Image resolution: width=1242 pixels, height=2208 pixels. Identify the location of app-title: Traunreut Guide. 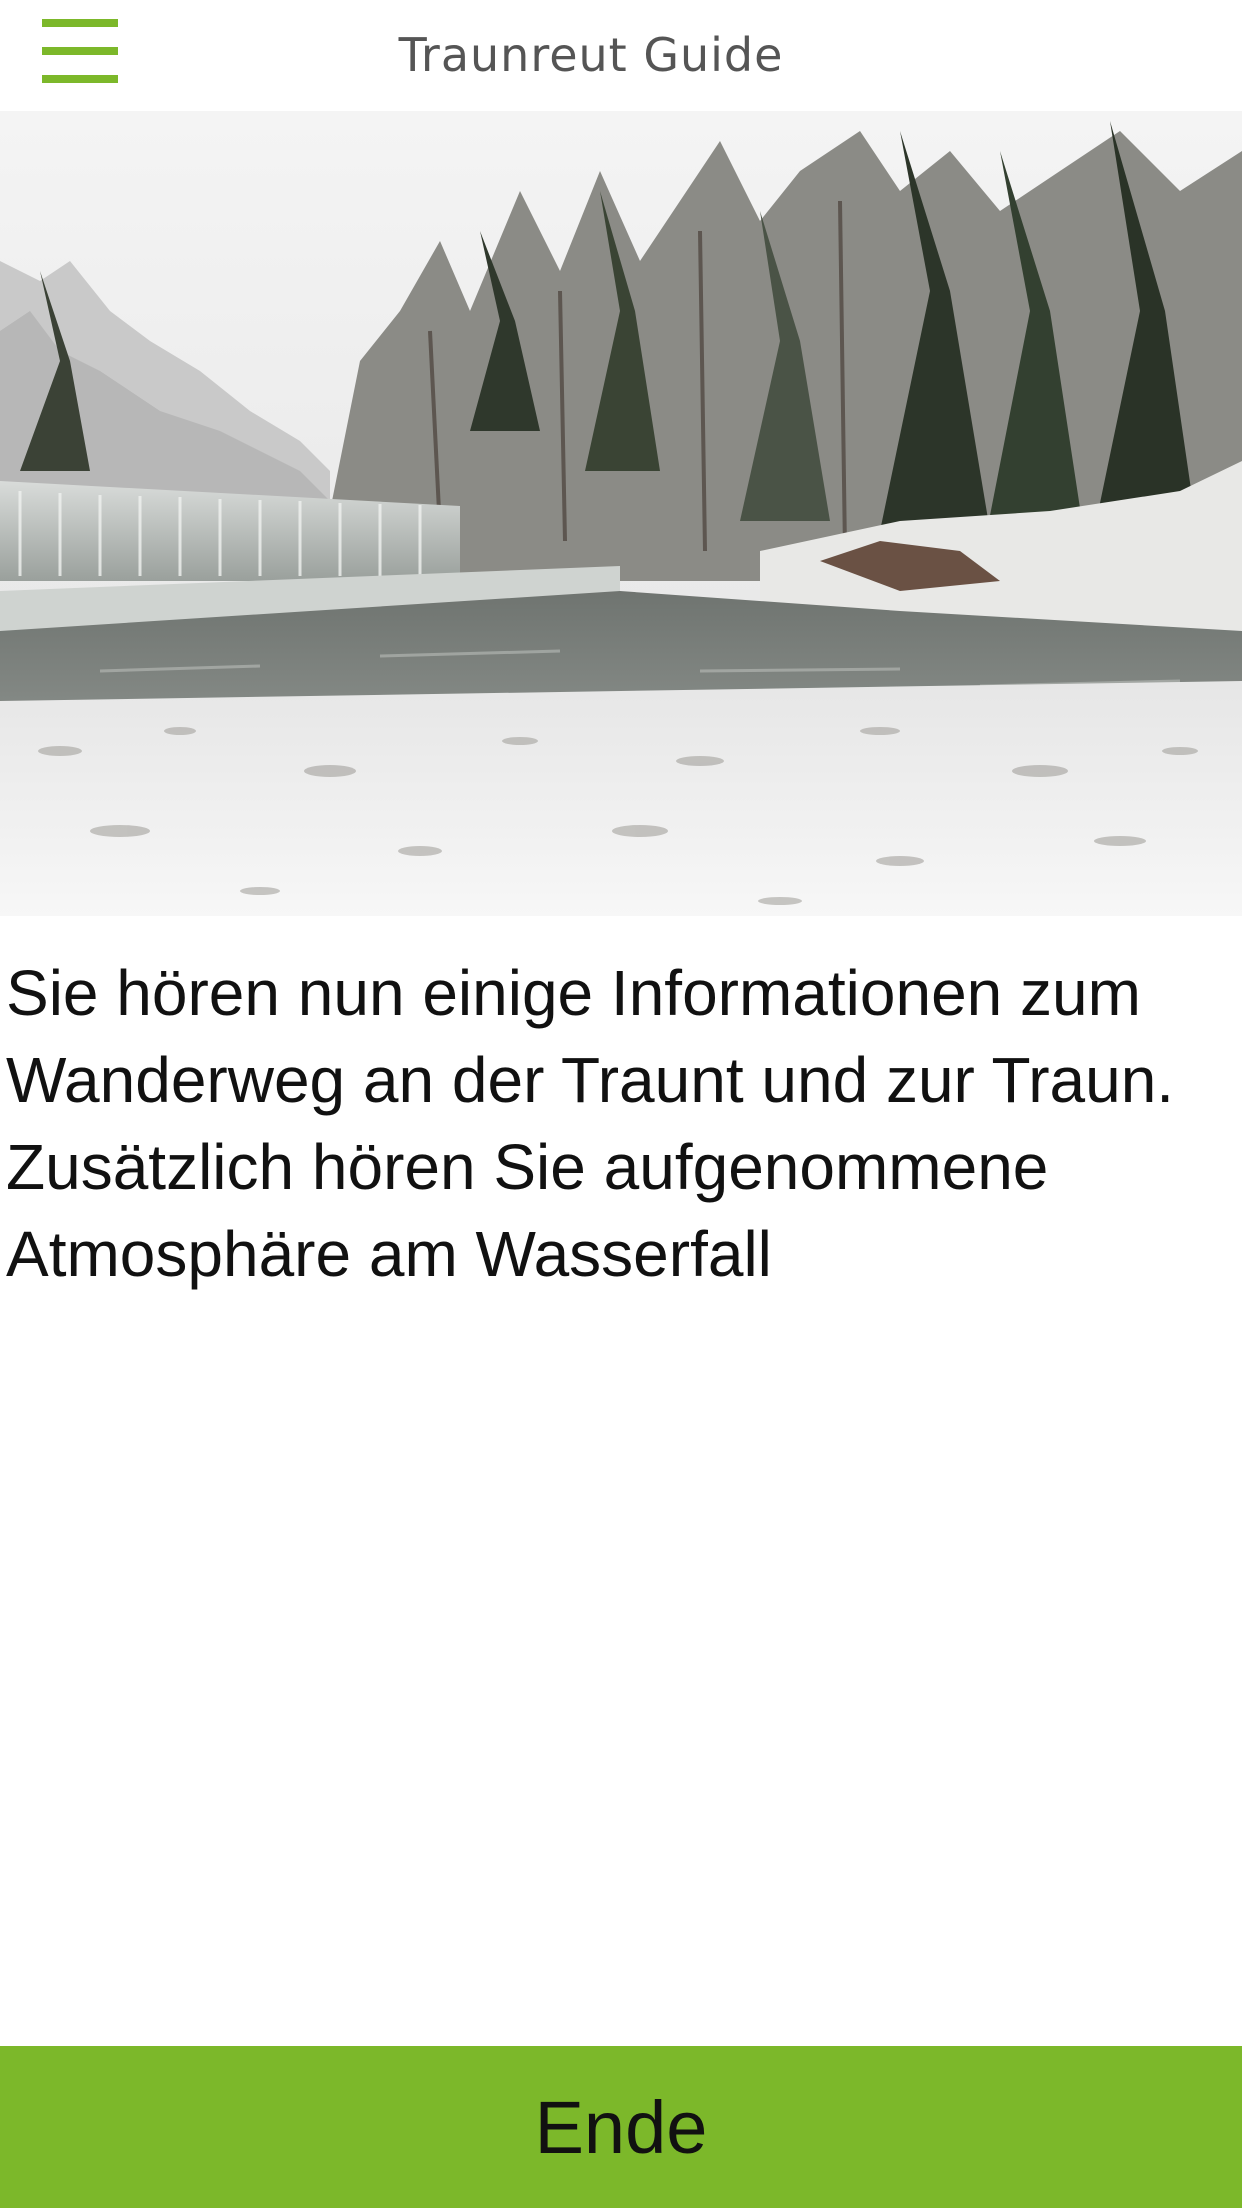
(591, 55).